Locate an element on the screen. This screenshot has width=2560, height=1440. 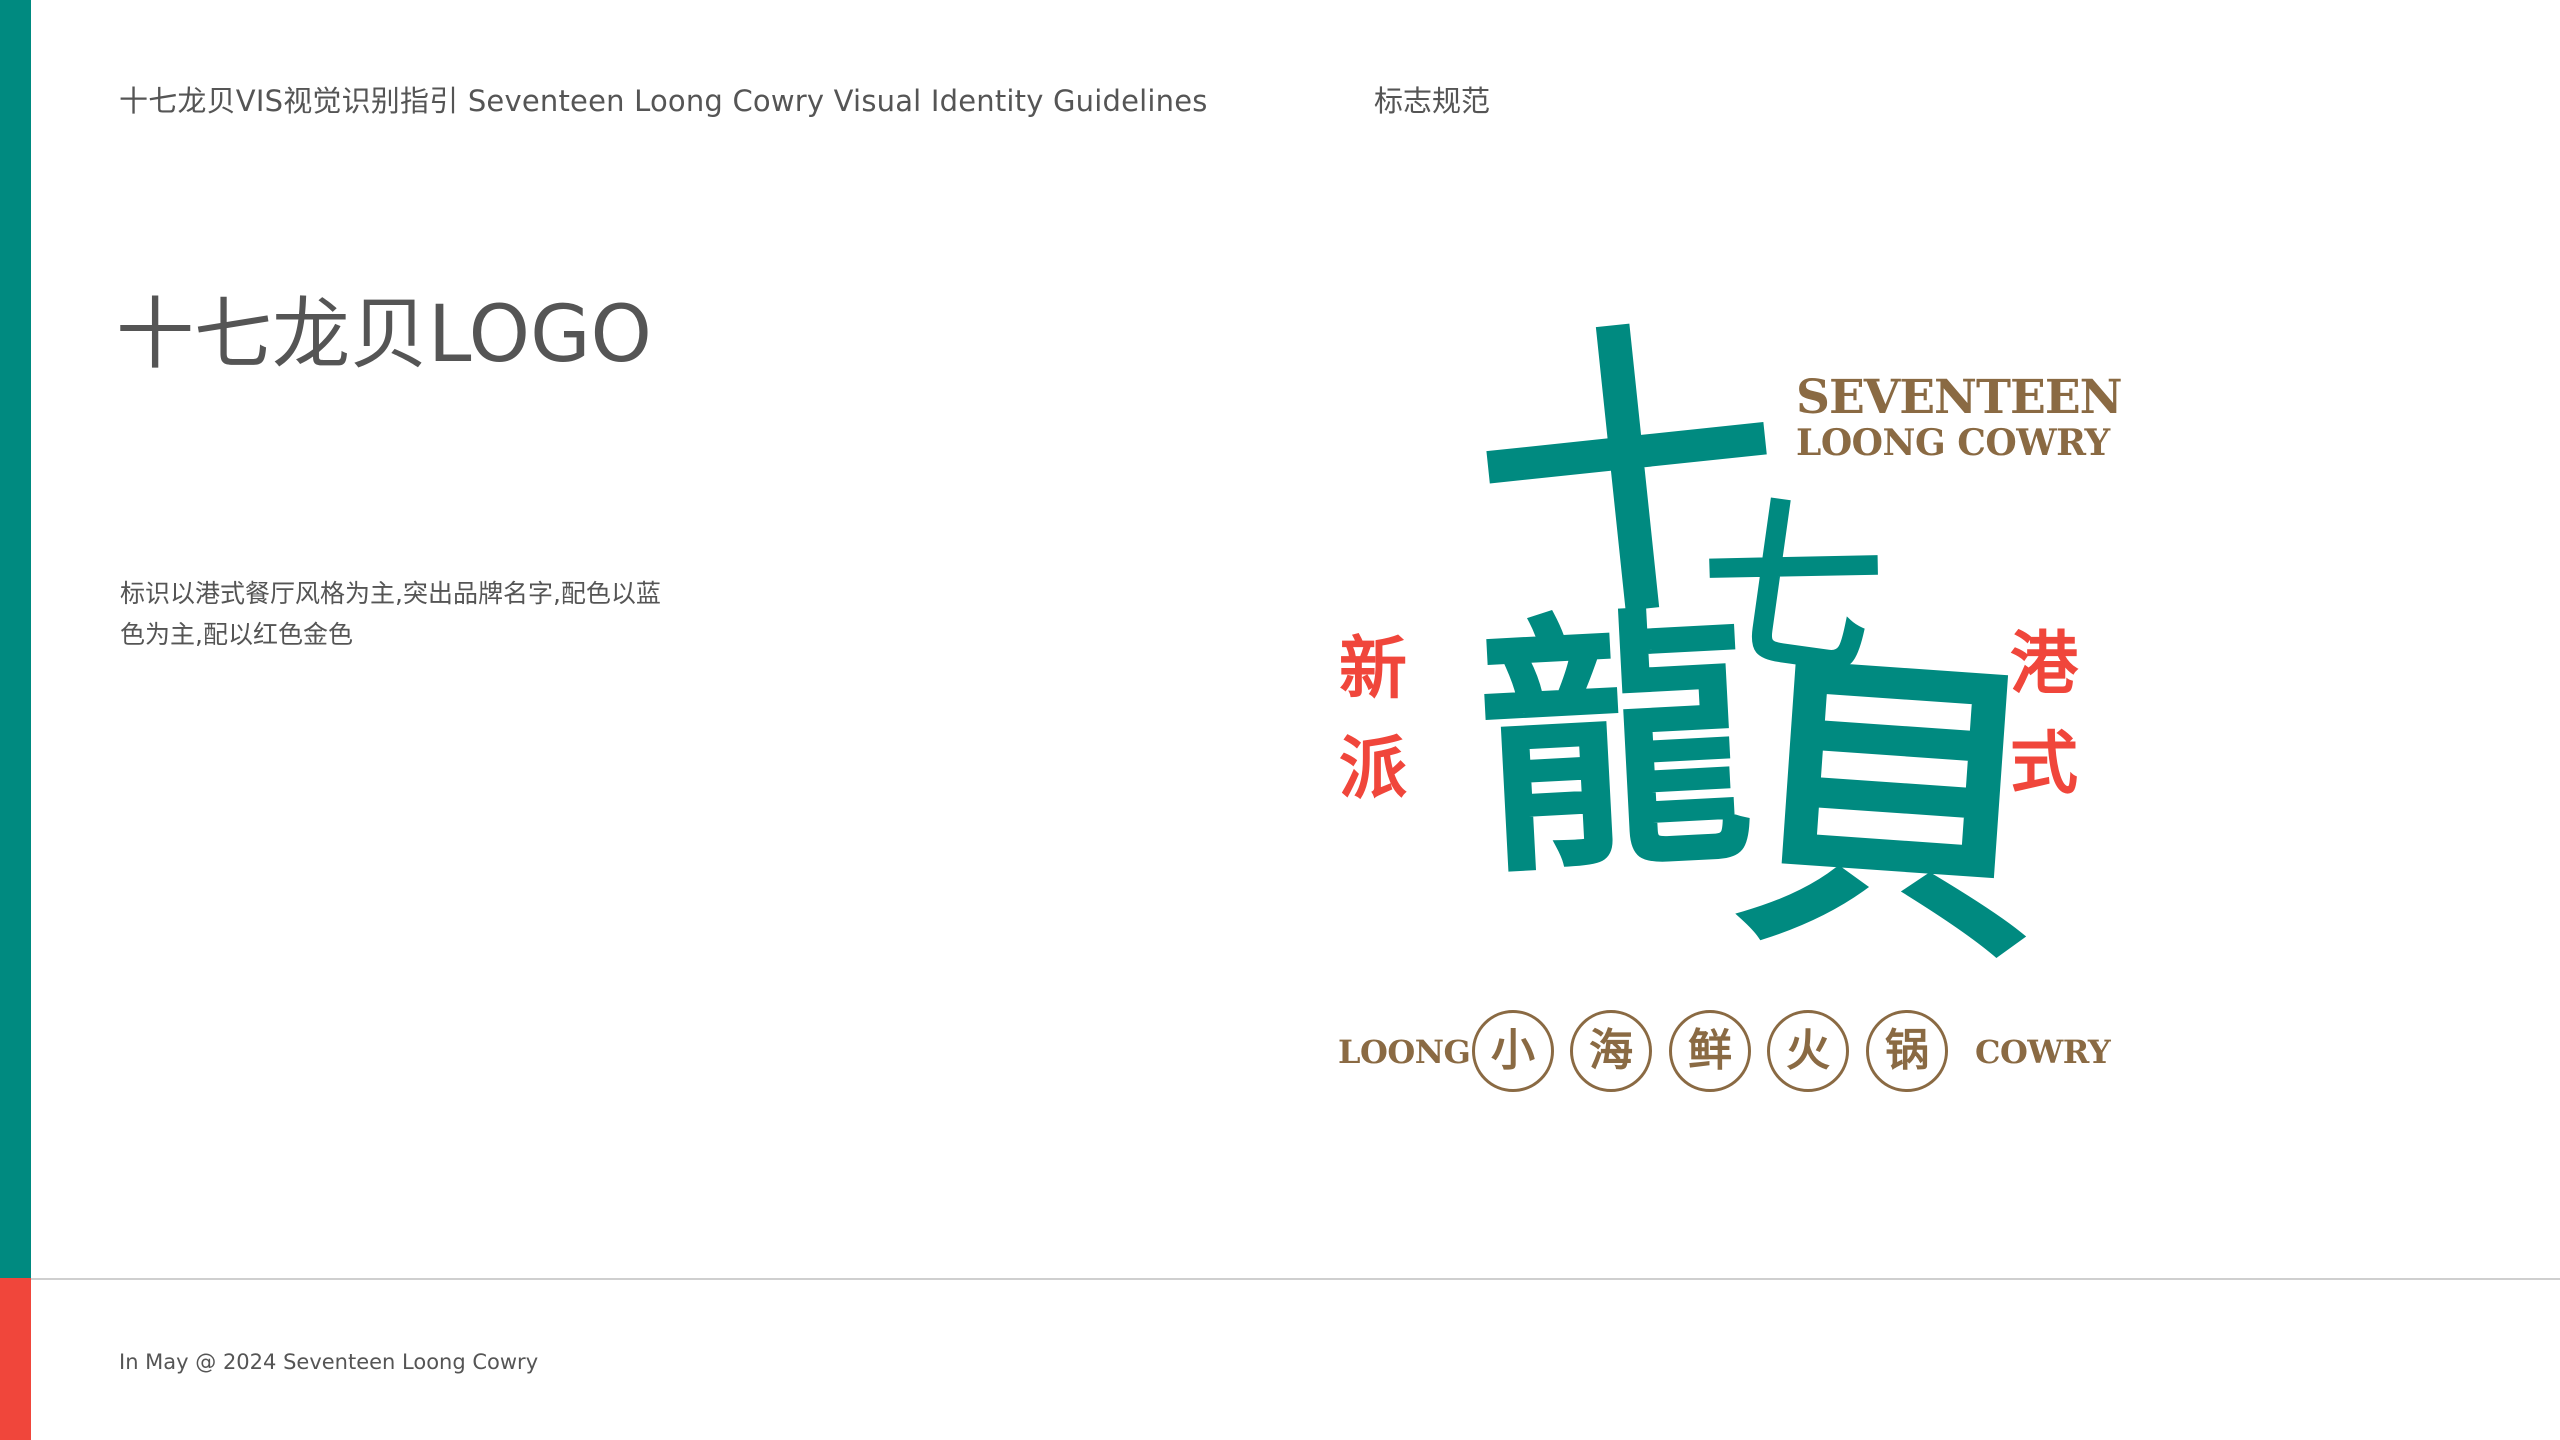
tagline-english-right: COWRY is located at coordinates (2043, 1052).